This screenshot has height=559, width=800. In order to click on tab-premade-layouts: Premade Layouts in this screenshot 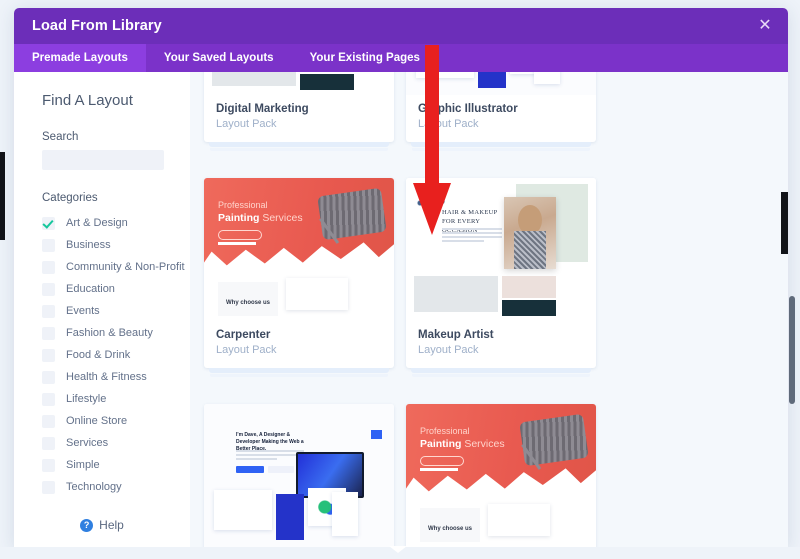, I will do `click(80, 58)`.